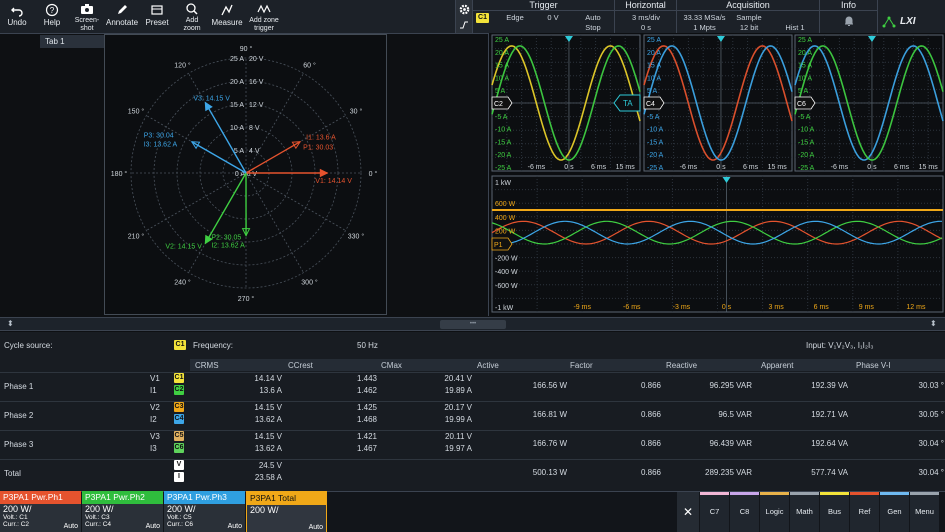 The image size is (945, 532). I want to click on x-axis-label: 15 ms, so click(626, 167).